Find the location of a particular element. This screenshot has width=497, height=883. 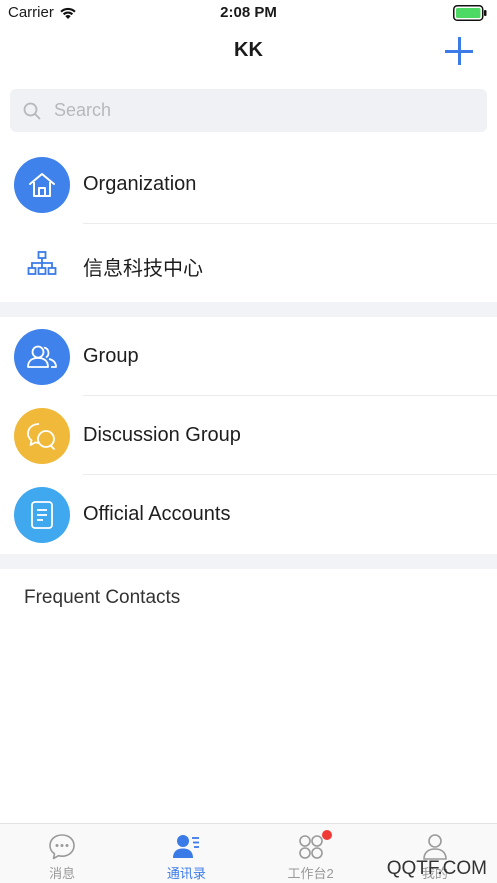

discussion-group-row: Discussion Group is located at coordinates (248, 435).